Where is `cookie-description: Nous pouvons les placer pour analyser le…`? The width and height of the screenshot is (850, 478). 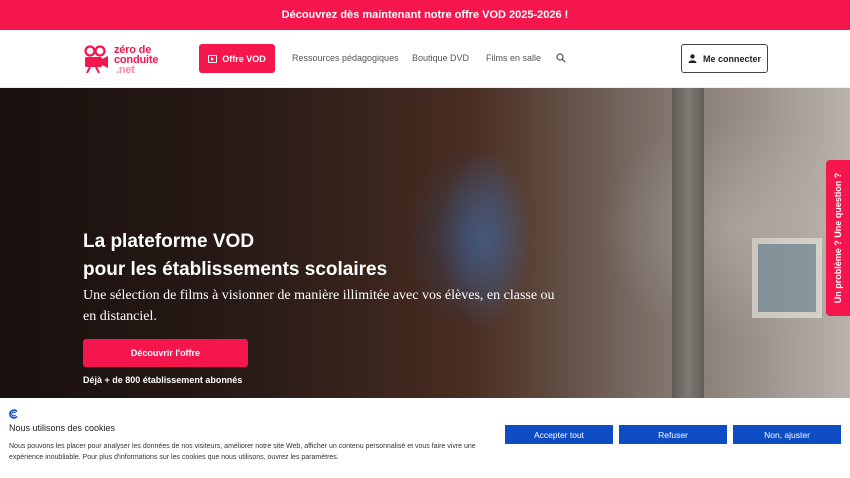
cookie-description: Nous pouvons les placer pour analyser le… is located at coordinates (242, 452).